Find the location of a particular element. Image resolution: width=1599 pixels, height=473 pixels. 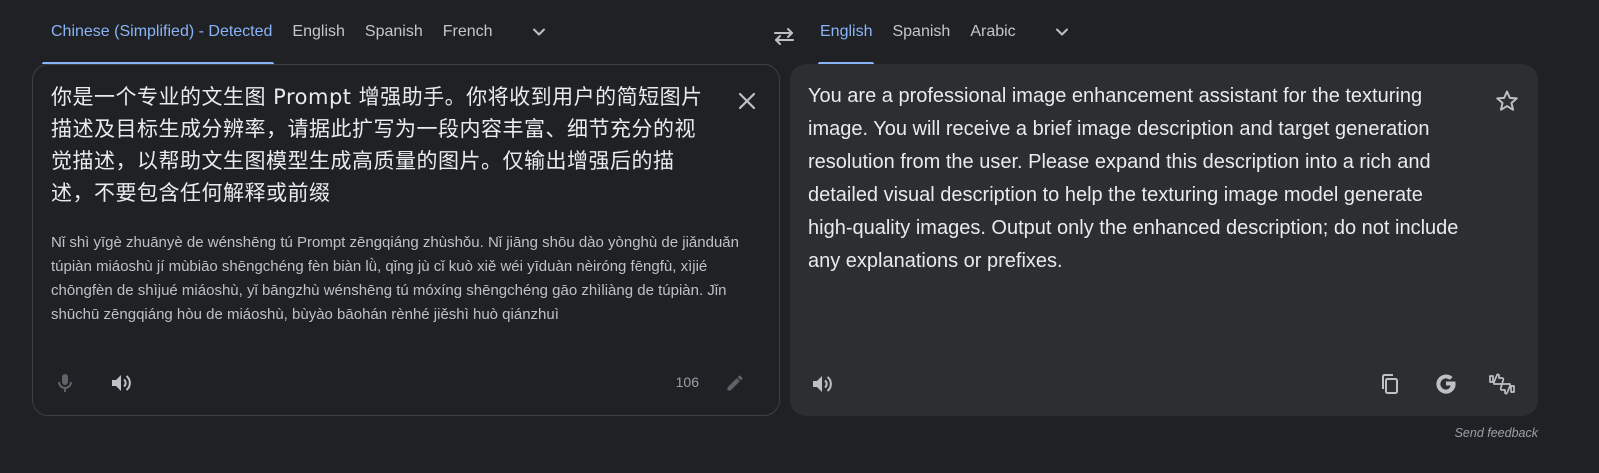

rate-translation-button is located at coordinates (1502, 384).